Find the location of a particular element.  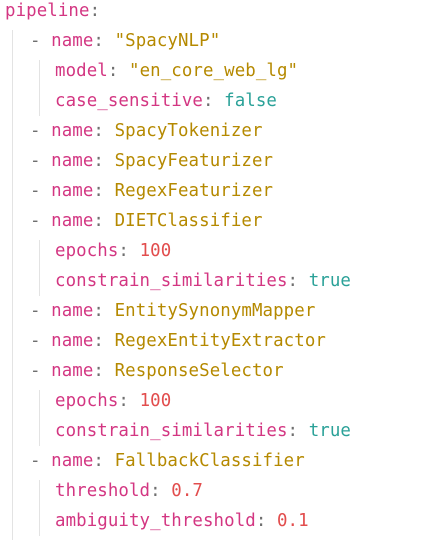

list-item: - name: SpacyTokenizer is located at coordinates (146, 131).